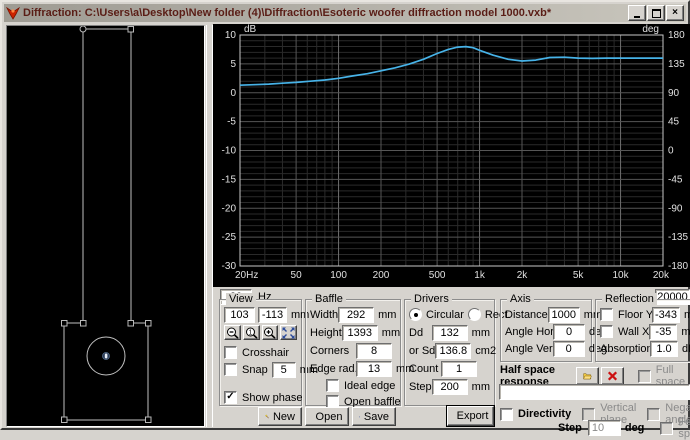  What do you see at coordinates (374, 351) in the screenshot?
I see `baffle-corners-input` at bounding box center [374, 351].